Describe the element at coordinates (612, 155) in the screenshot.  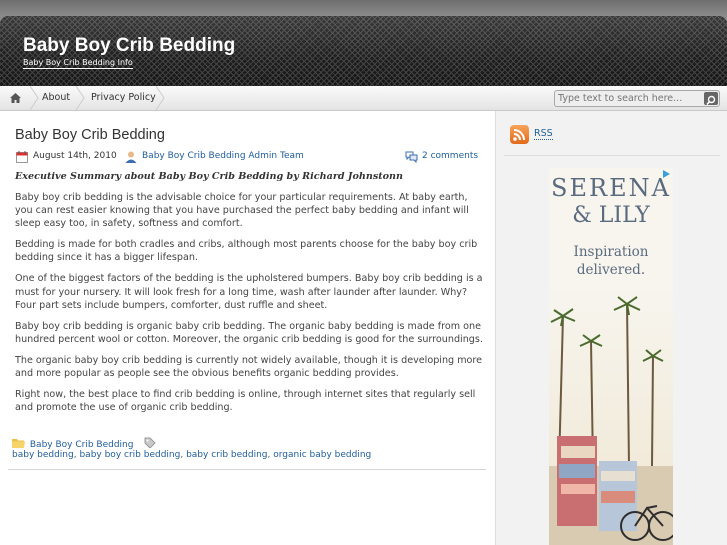
I see `sidebar-divider` at that location.